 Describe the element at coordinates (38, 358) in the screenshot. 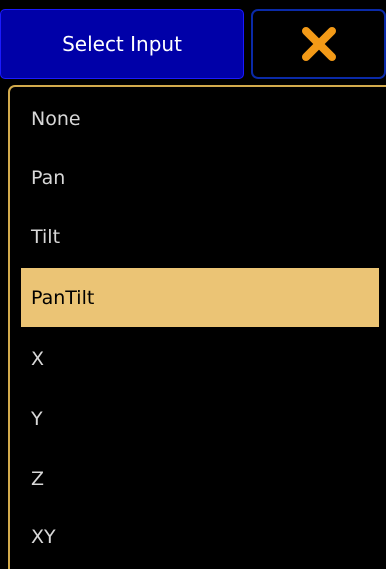

I see `list-item-label: X` at that location.